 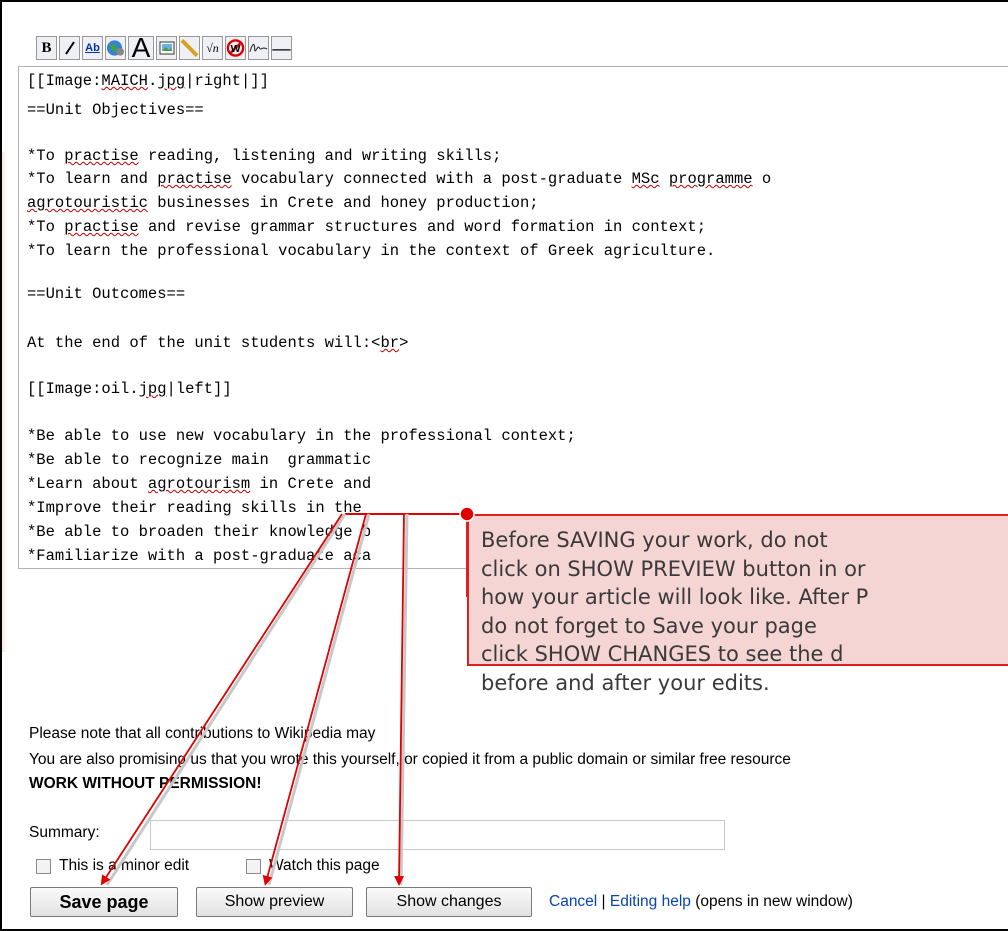 I want to click on editor-line: *Be able to broaden their knowledge b, so click(x=199, y=532).